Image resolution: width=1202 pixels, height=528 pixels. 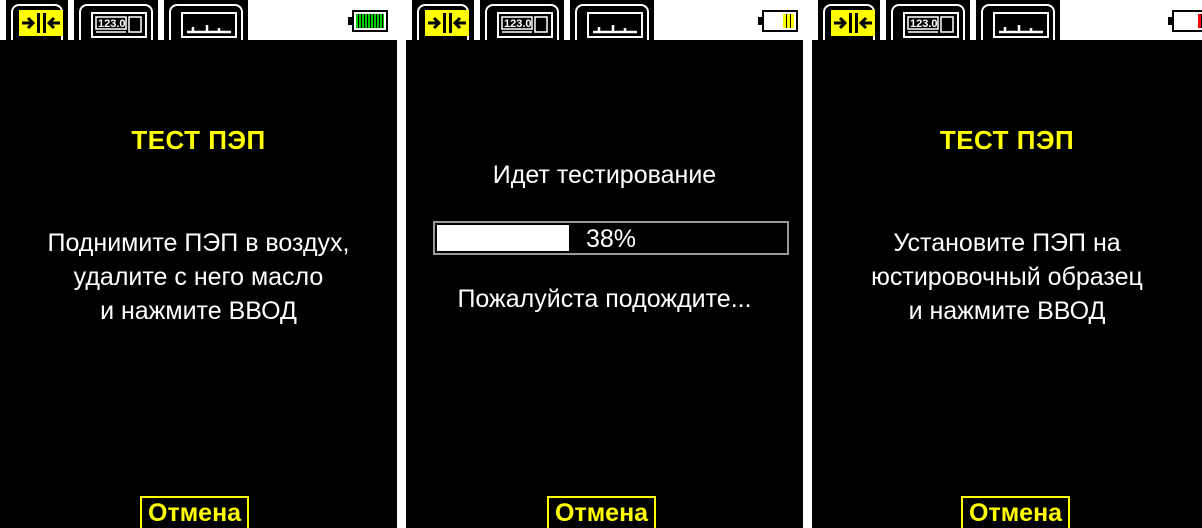 I want to click on instruction-line: Поднимите ПЭП в воздух,, so click(x=198, y=243).